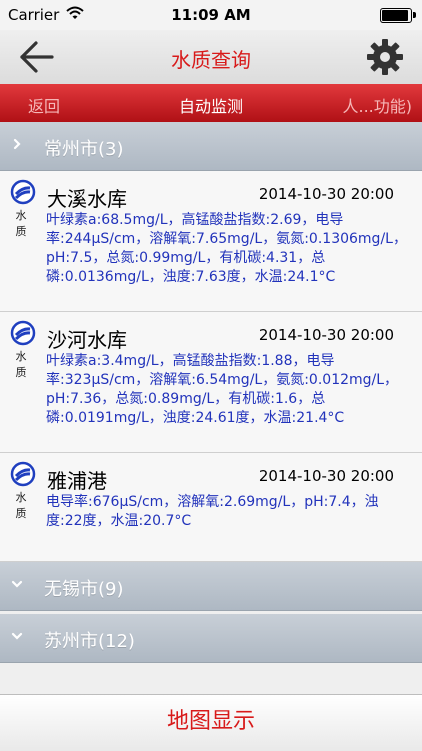  What do you see at coordinates (377, 105) in the screenshot?
I see `tab-manual-function: 人...功能)` at bounding box center [377, 105].